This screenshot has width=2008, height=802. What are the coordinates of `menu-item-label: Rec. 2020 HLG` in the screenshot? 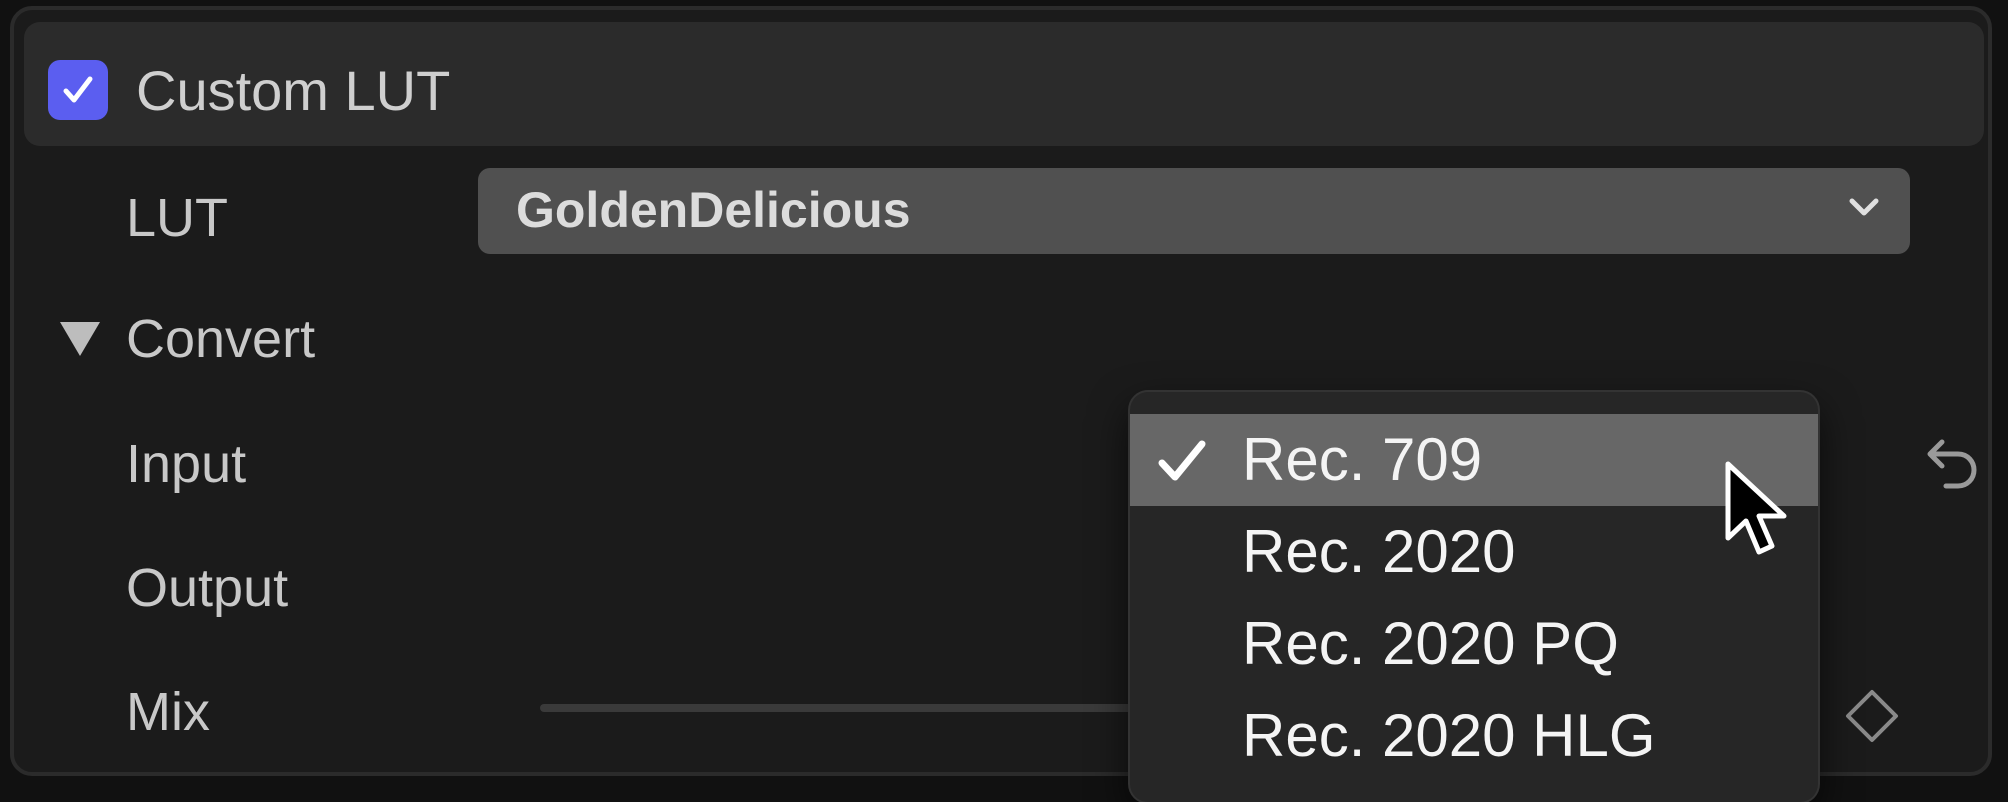 It's located at (1449, 735).